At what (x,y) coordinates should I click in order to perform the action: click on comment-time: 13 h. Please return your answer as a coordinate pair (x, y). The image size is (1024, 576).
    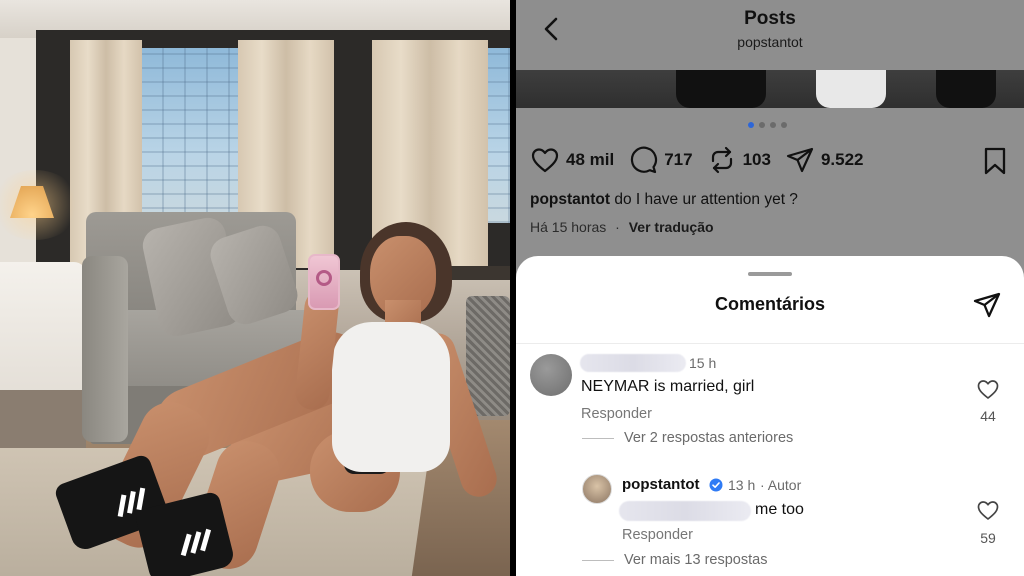
    Looking at the image, I should click on (742, 485).